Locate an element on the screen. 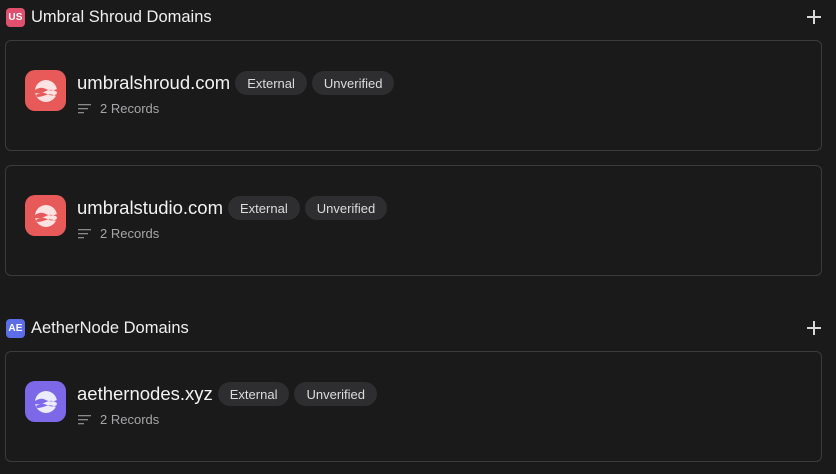 The height and width of the screenshot is (474, 836). group-header-aethernode: AE AetherNode Domains is located at coordinates (414, 328).